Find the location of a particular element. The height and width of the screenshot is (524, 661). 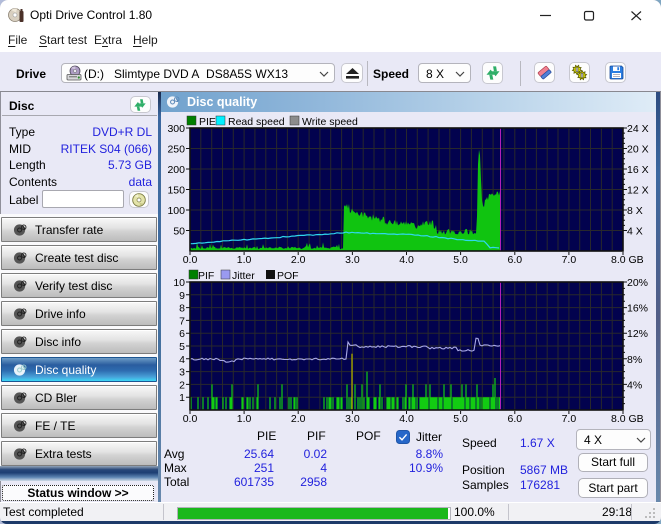

svg-text: 1 is located at coordinates (182, 398).